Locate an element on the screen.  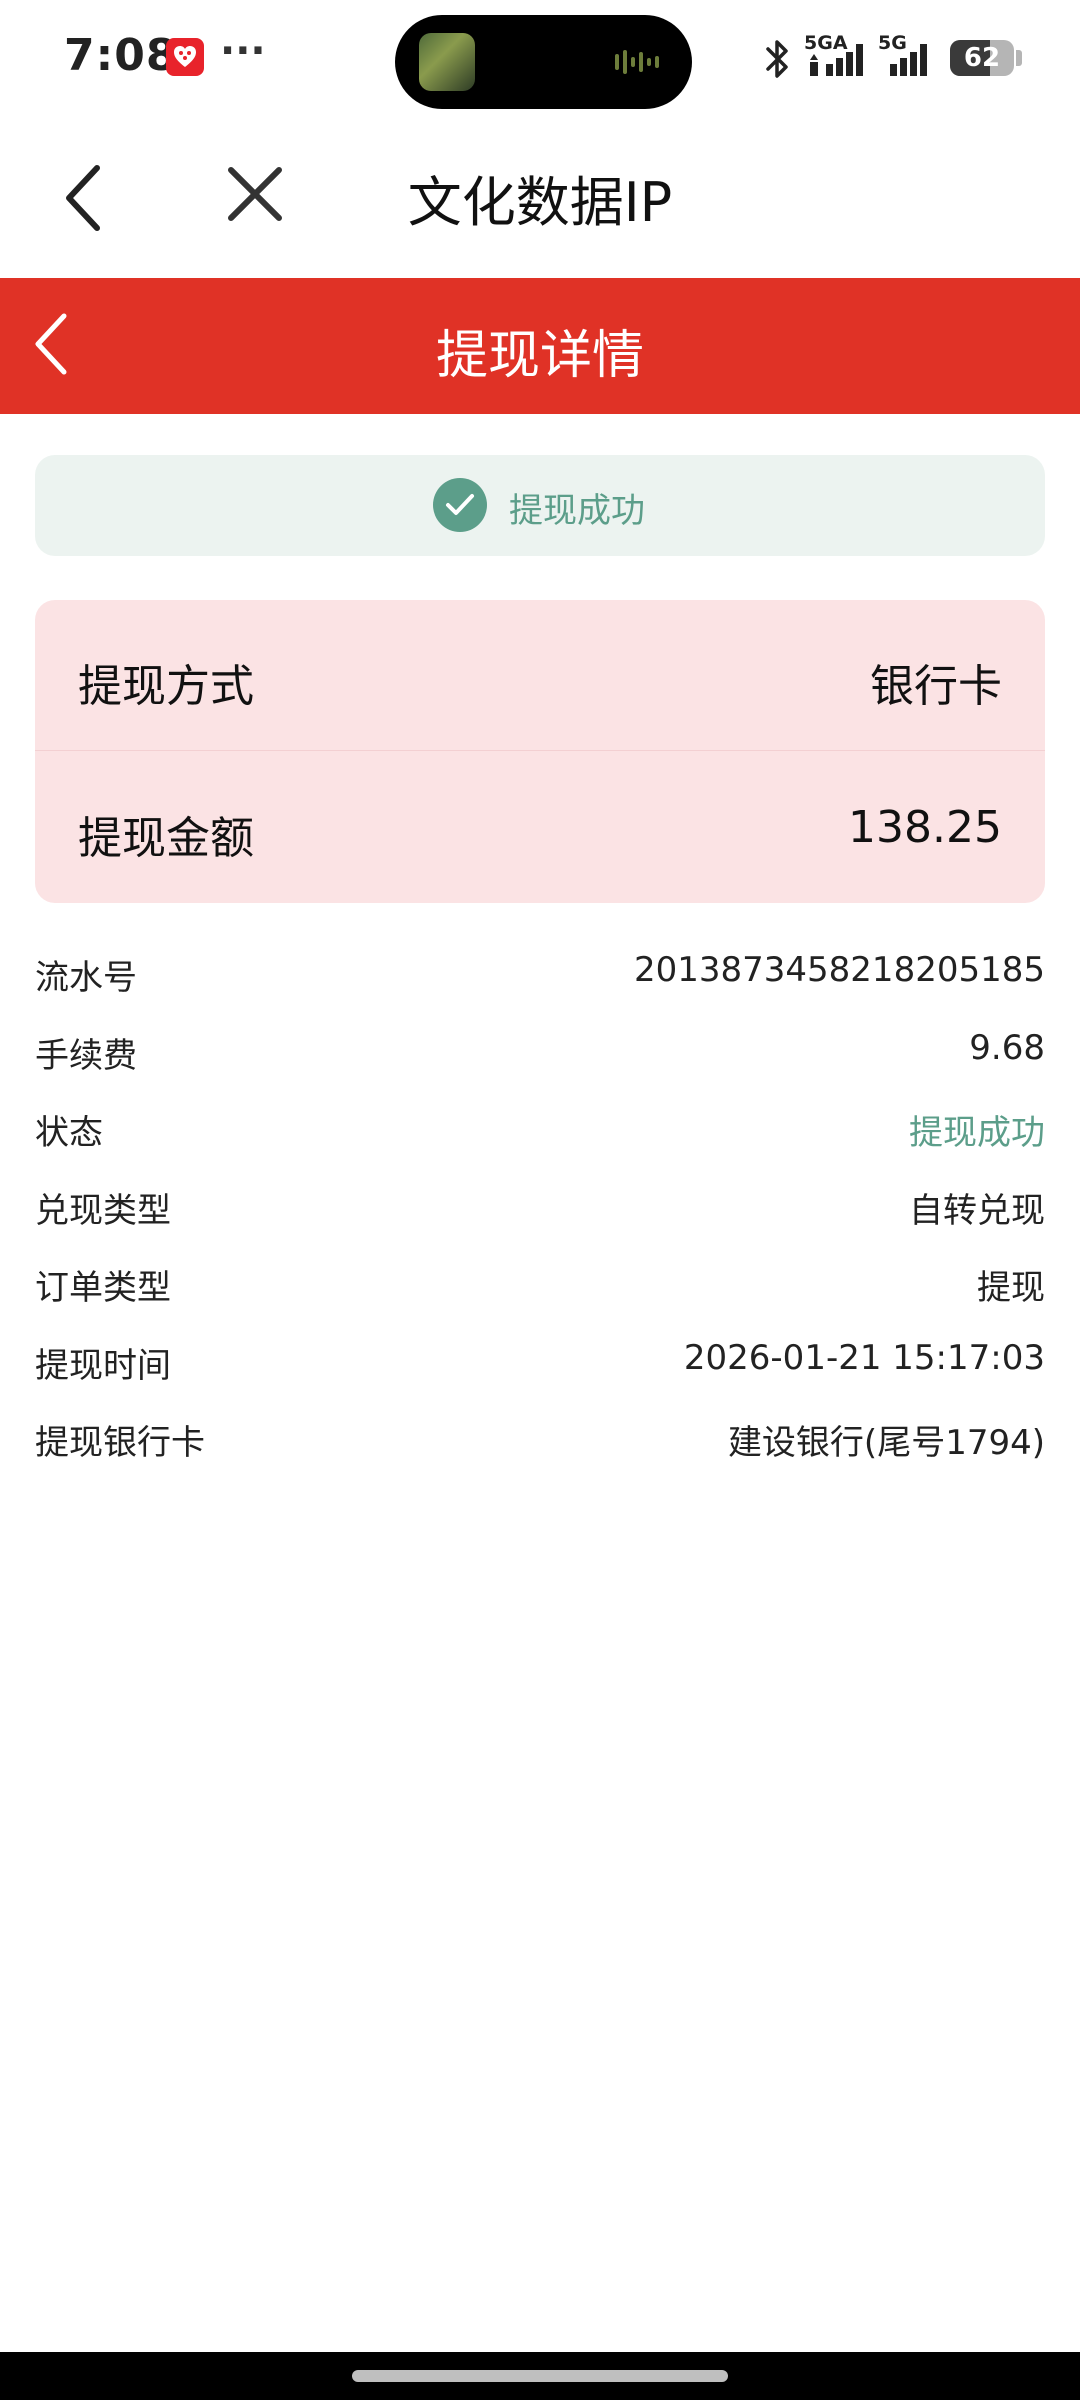
page-title: 文化数据IP is located at coordinates (540, 202).